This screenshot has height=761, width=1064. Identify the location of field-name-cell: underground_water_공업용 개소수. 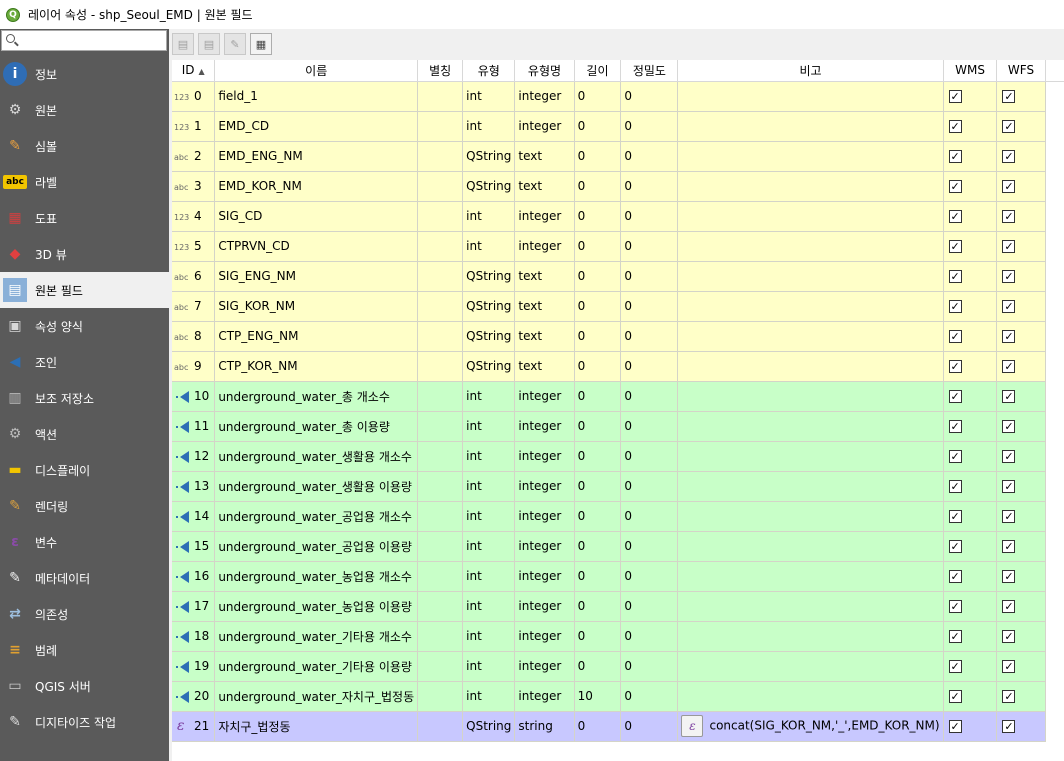
(316, 516).